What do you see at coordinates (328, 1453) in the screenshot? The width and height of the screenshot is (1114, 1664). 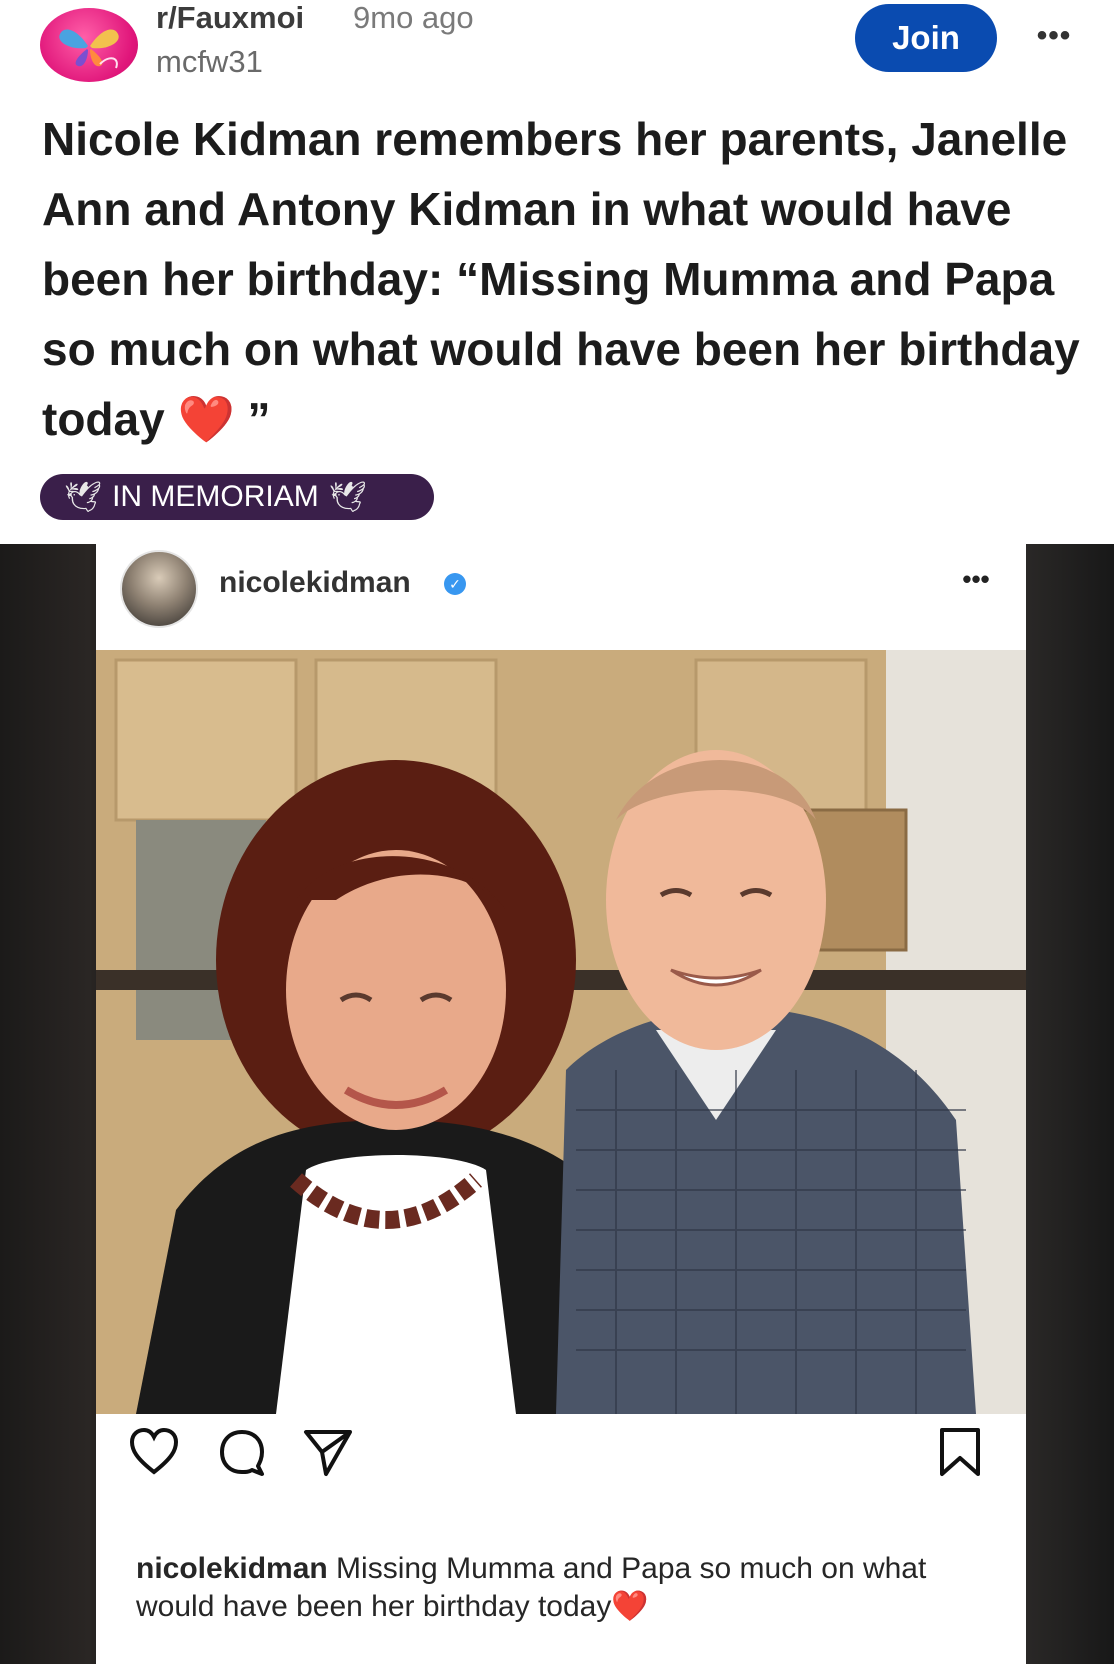 I see `share-icon` at bounding box center [328, 1453].